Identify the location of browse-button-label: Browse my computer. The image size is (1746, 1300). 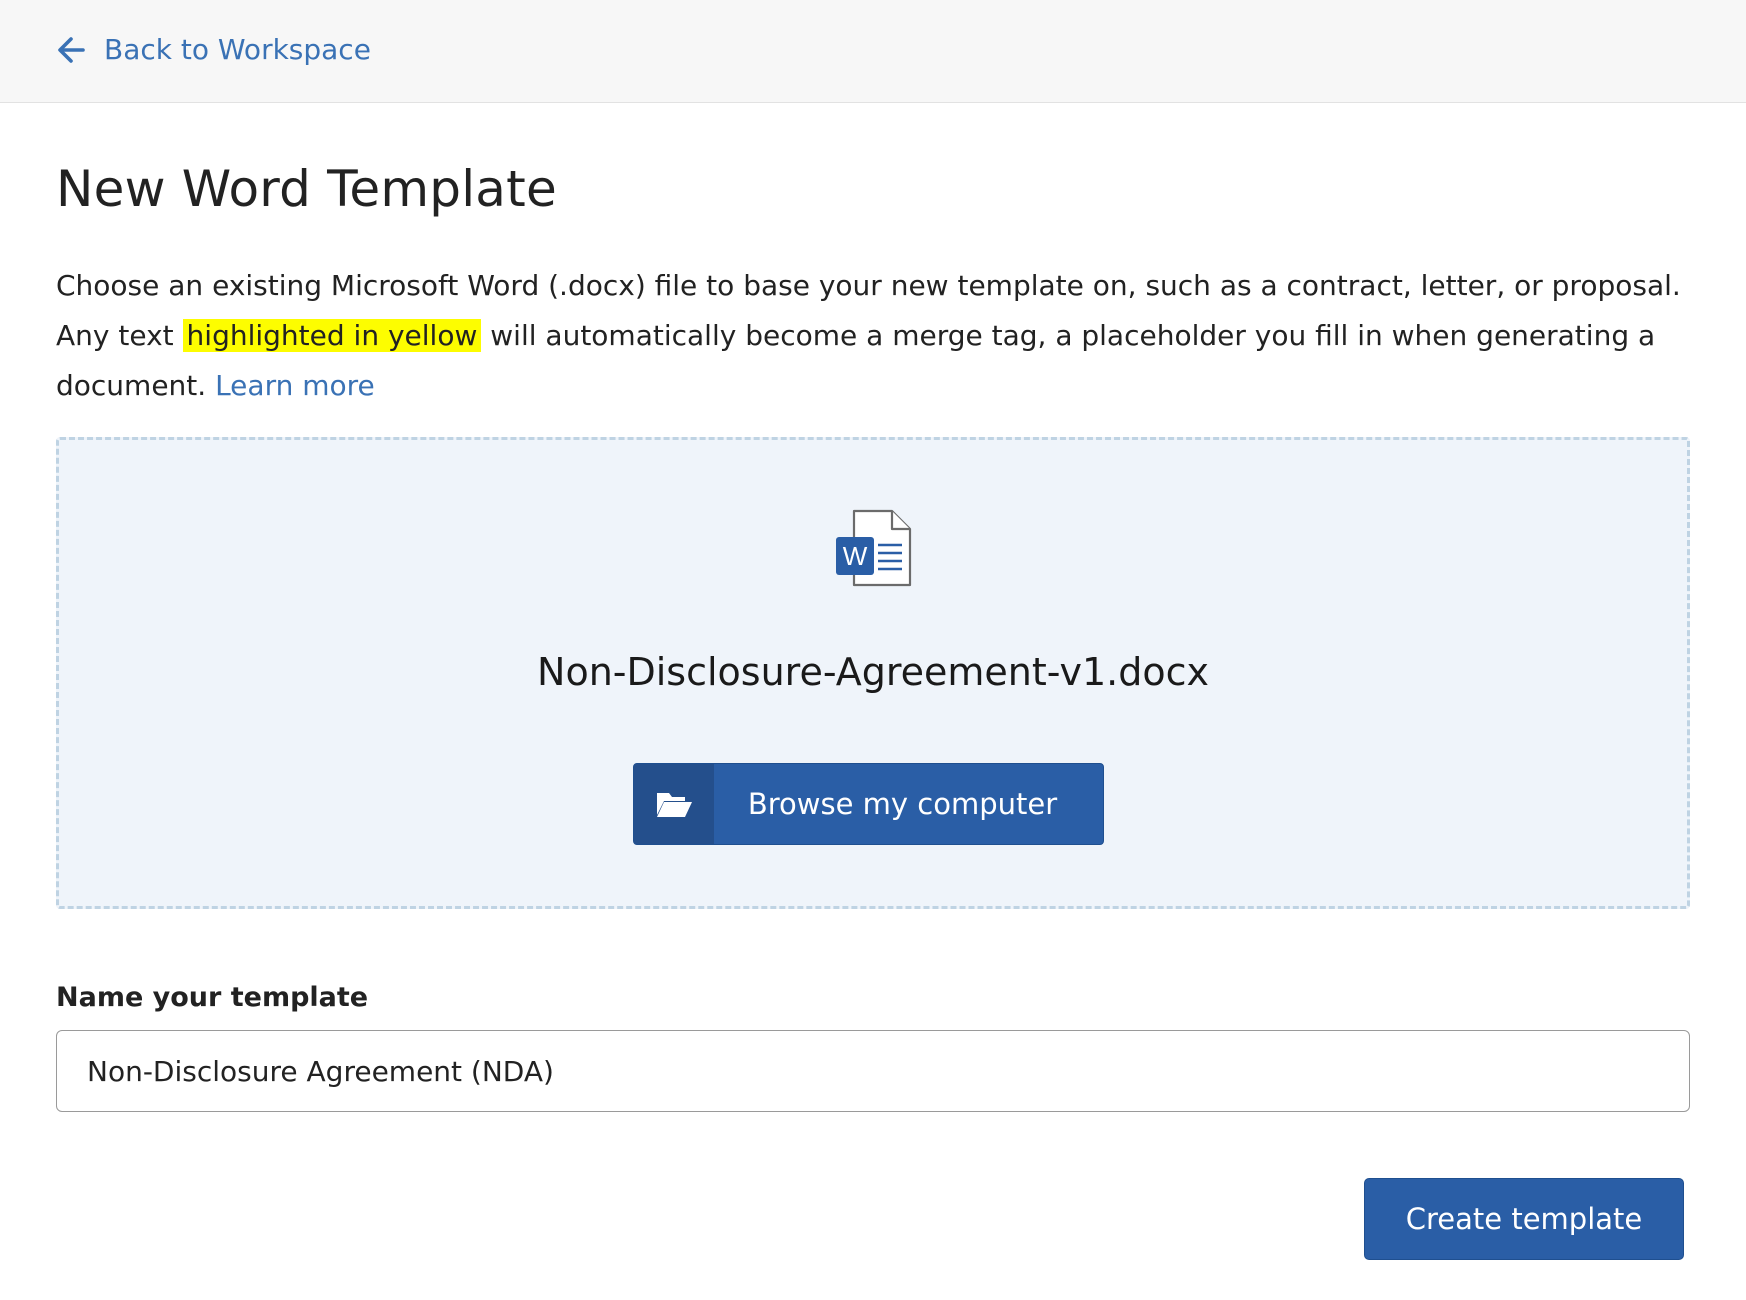
(902, 804).